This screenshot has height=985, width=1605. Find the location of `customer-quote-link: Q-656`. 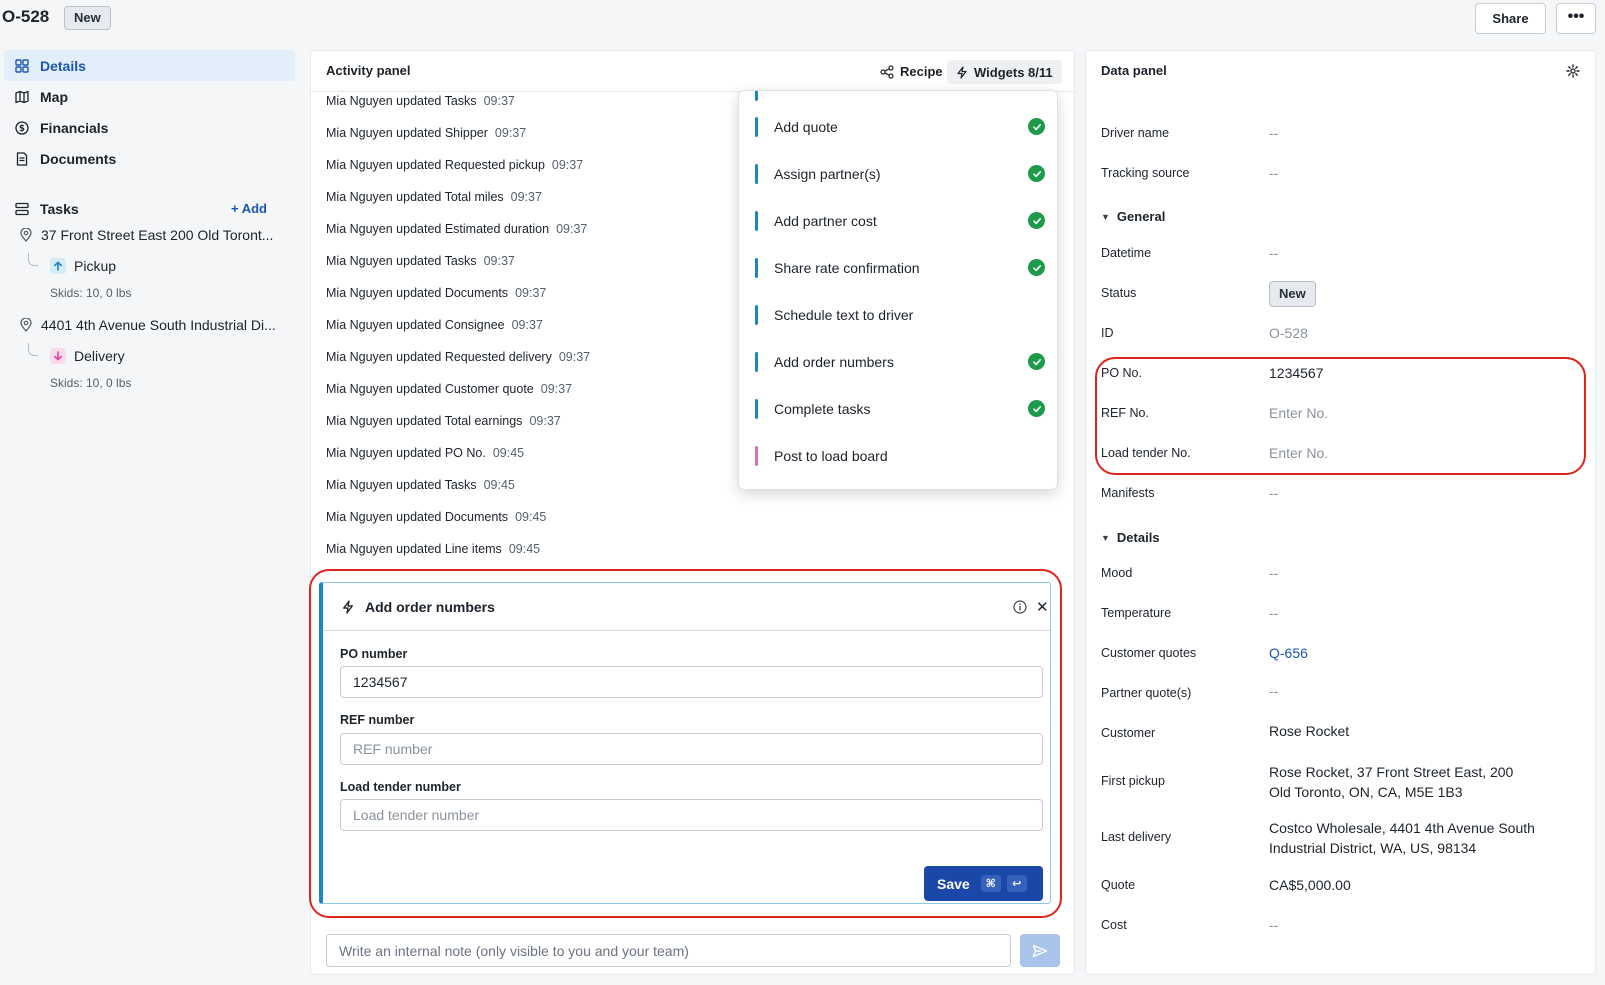

customer-quote-link: Q-656 is located at coordinates (1288, 653).